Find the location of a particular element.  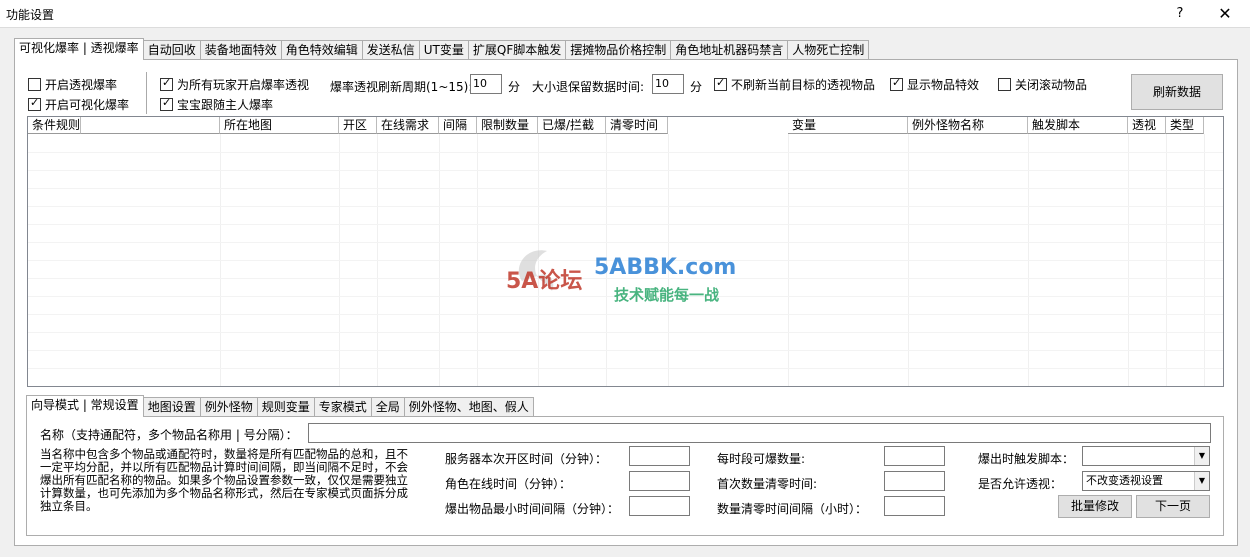

open-perspective-checkbox: 开启透视爆率 is located at coordinates (72, 84).